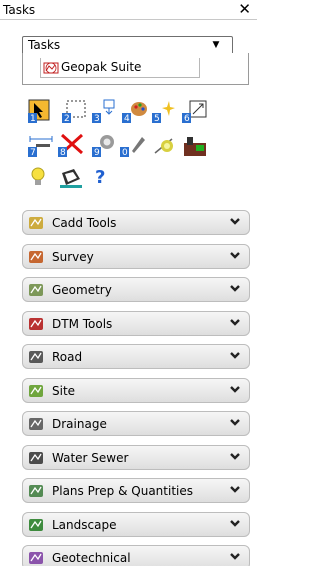 Image resolution: width=320 pixels, height=566 pixels. I want to click on tool-number-0: 0, so click(125, 153).